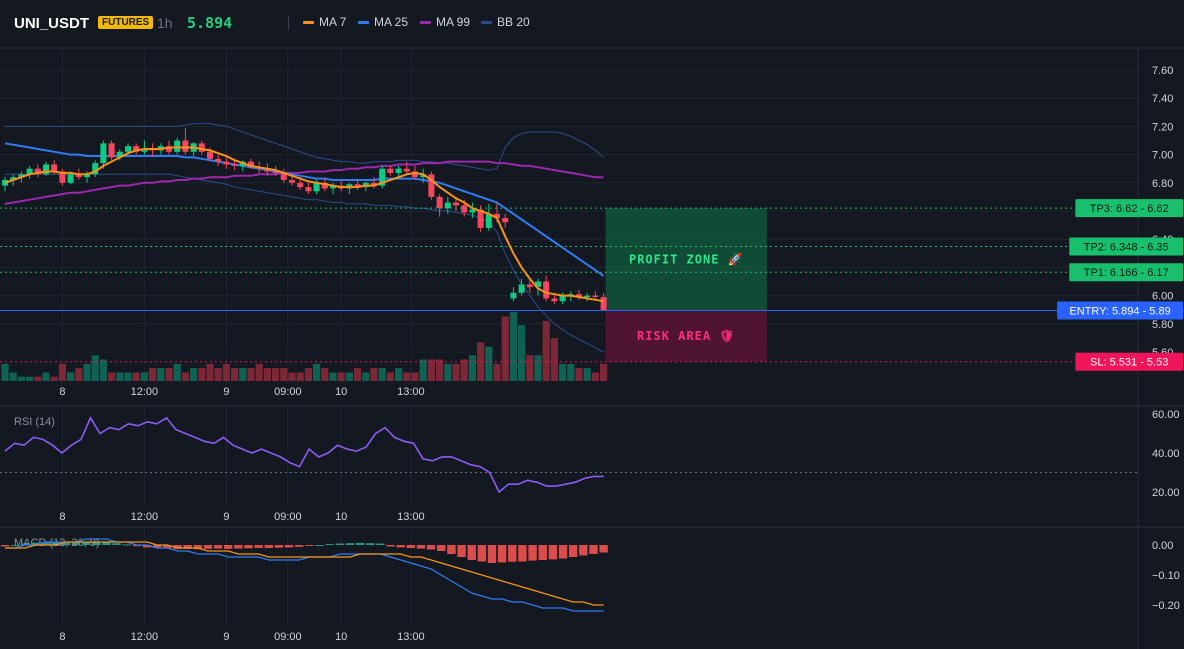 This screenshot has width=1184, height=649. I want to click on rsi-tick-label: 60.00, so click(1166, 415).